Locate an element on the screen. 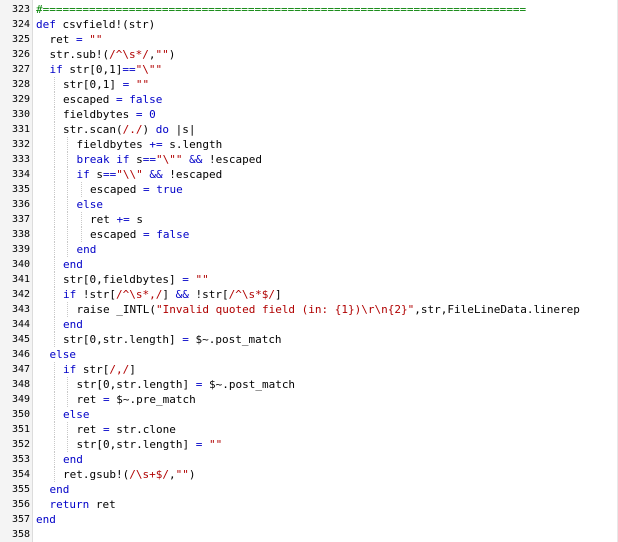 This screenshot has height=542, width=618. code-token: $~.pre_match is located at coordinates (152, 399).